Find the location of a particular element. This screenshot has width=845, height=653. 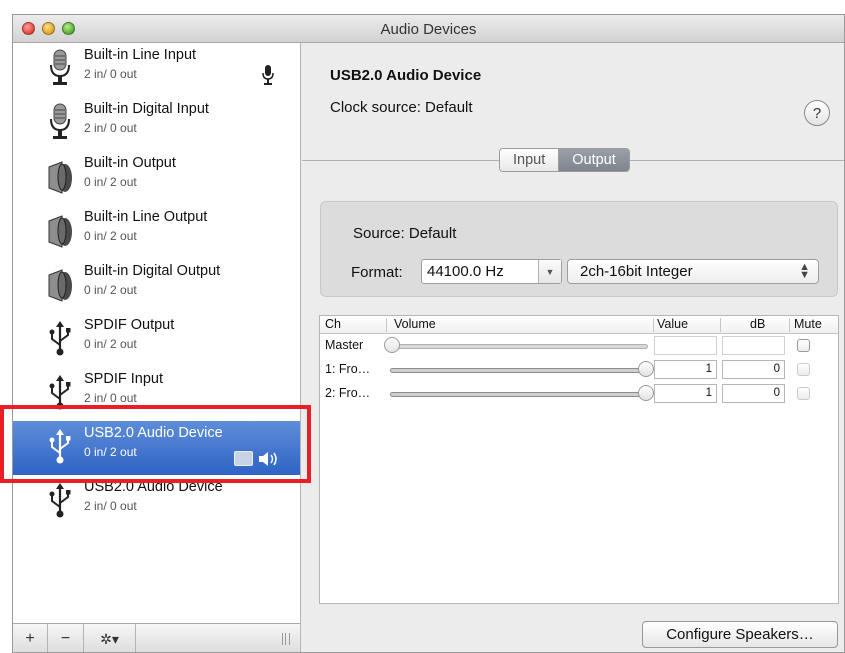

remove-device-button: − is located at coordinates (66, 638).